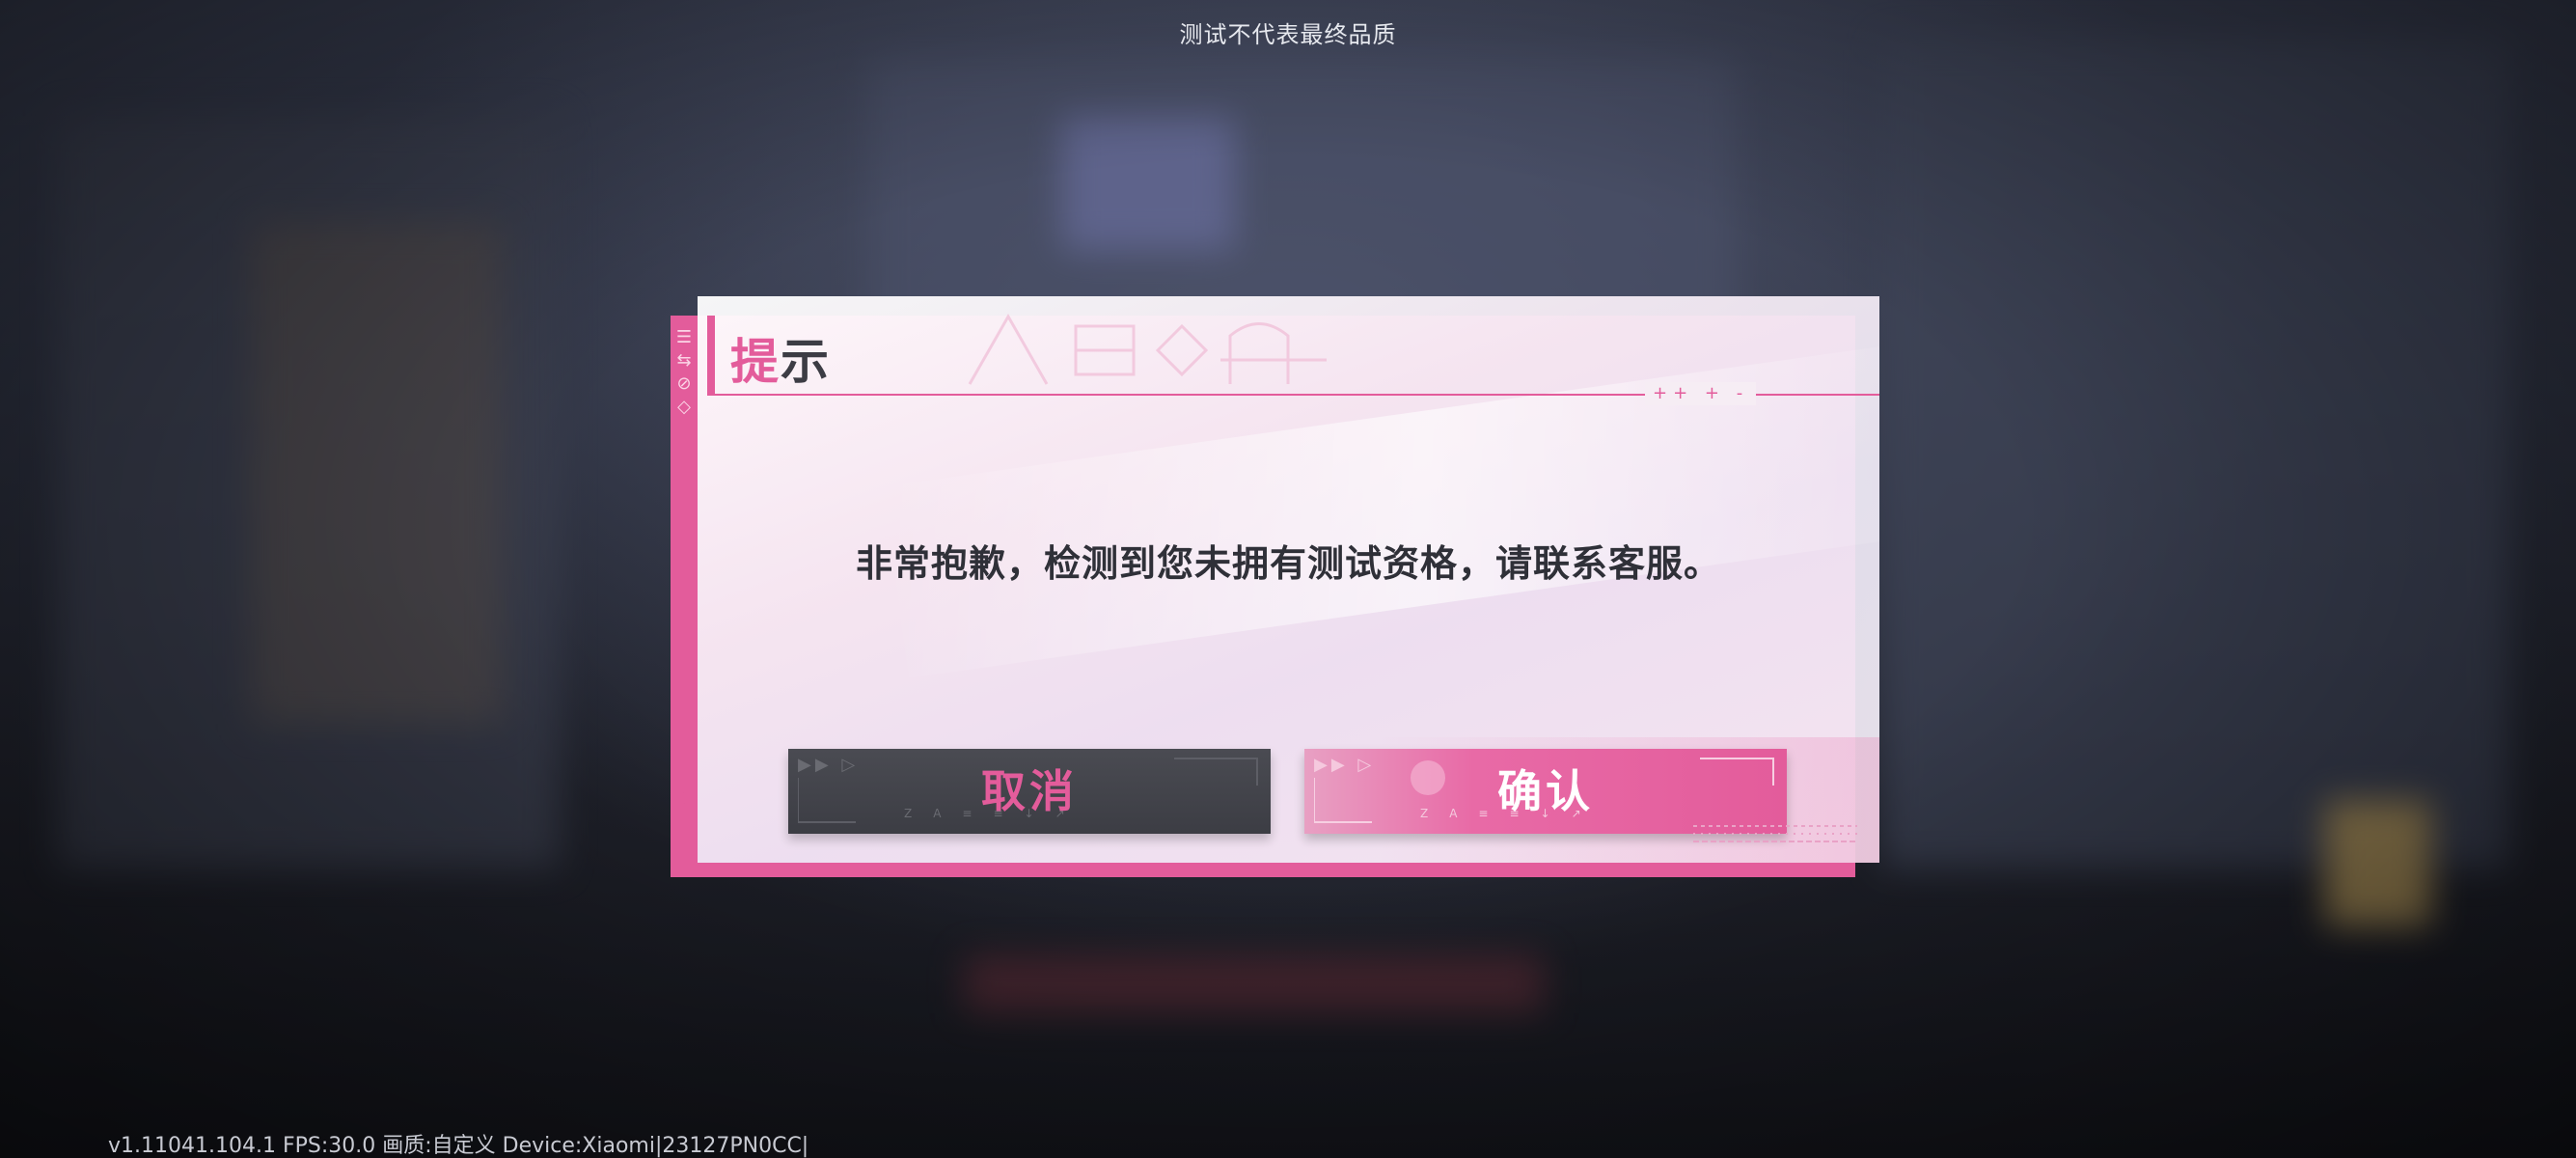 This screenshot has width=2576, height=1158. I want to click on cancel-button: ▶▶ ▷ ZA≡≡↓↗ 取消, so click(1030, 791).